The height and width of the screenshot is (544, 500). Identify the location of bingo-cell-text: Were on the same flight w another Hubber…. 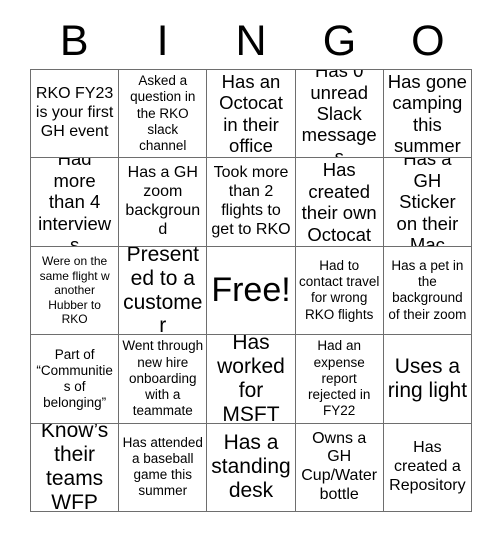
(74, 290).